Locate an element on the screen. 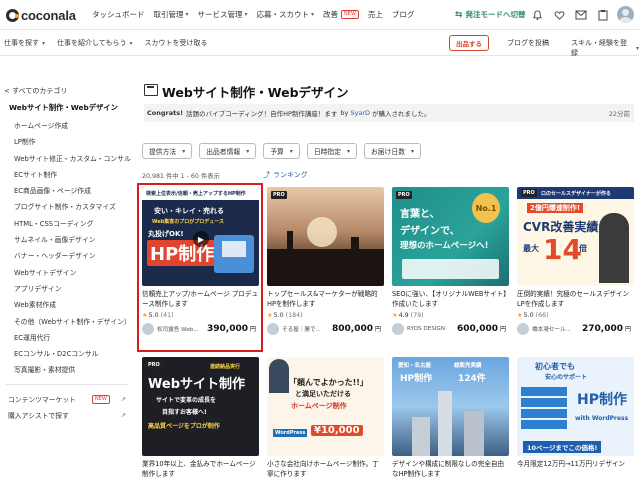  rating-value: 5.0 is located at coordinates (278, 315).